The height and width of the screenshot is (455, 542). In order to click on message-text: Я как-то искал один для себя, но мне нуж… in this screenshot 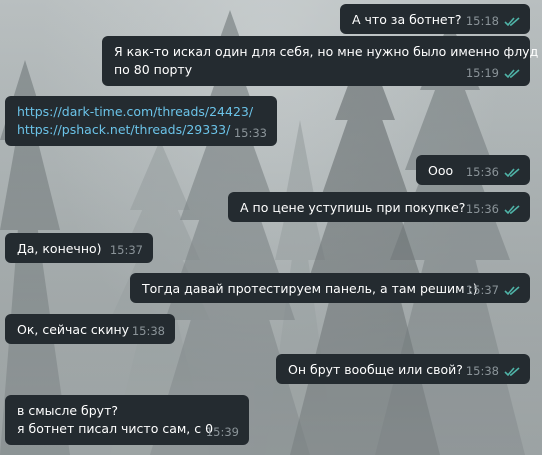, I will do `click(326, 61)`.